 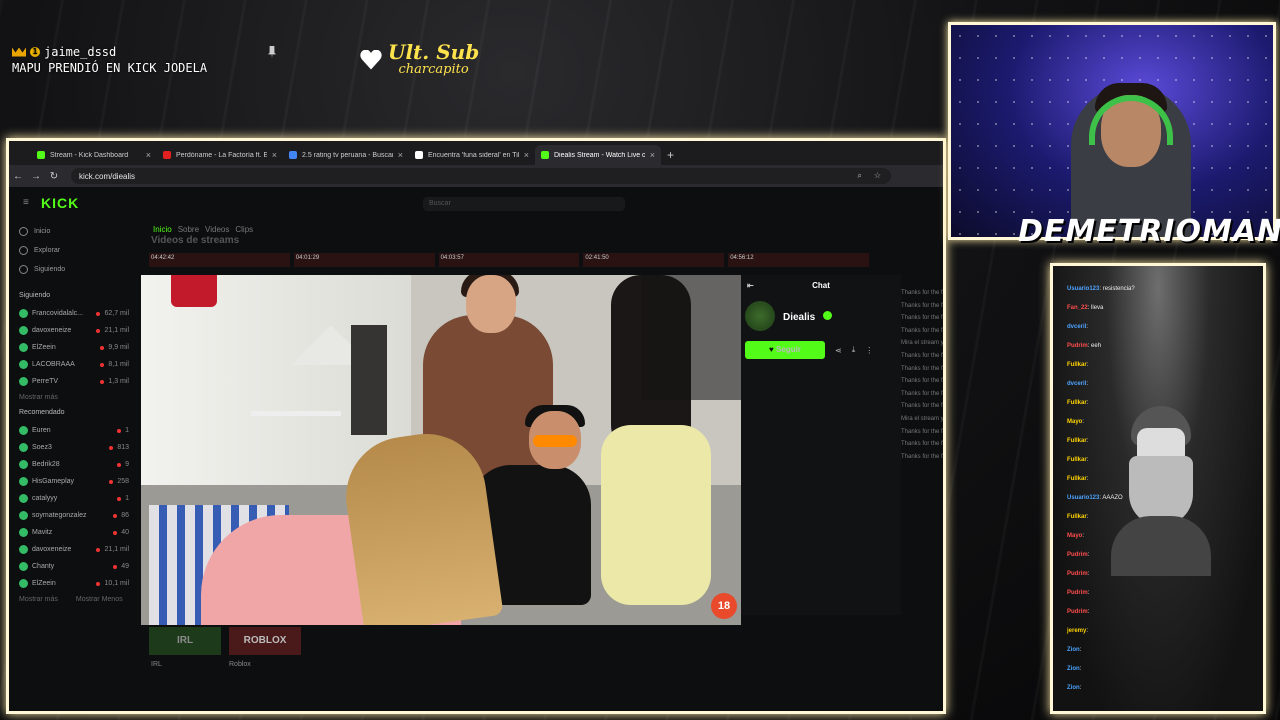 I want to click on download-icon: ⤓, so click(x=854, y=350).